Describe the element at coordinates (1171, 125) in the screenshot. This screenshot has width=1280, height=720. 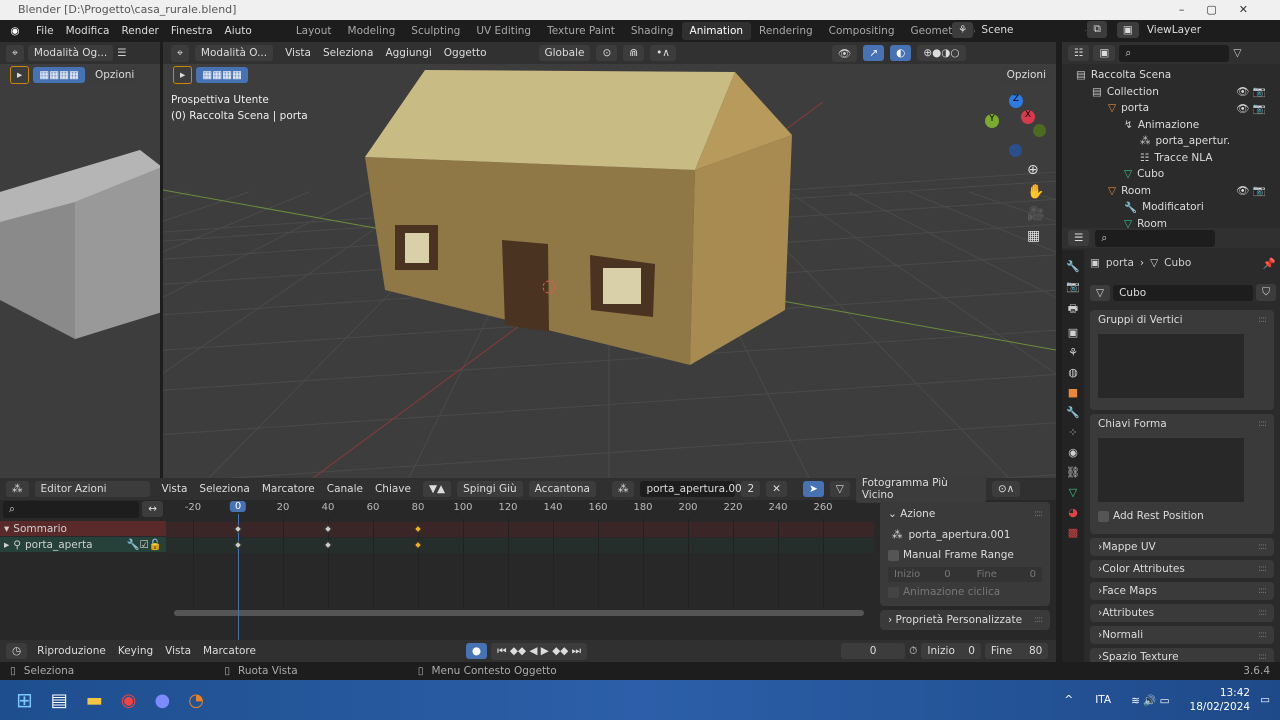
I see `outliner-item: ↯ Animazione` at that location.